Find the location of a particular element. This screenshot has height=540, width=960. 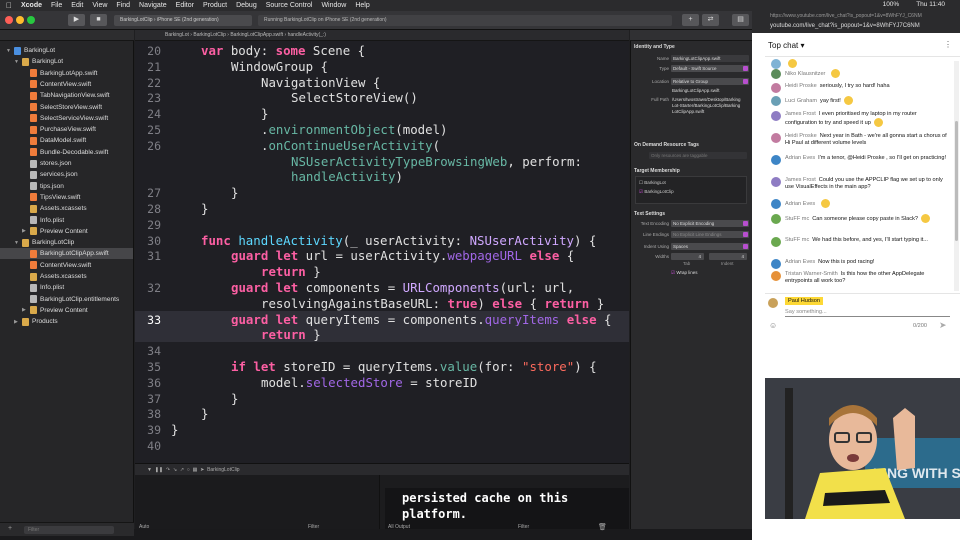

library-button: + is located at coordinates (690, 20).